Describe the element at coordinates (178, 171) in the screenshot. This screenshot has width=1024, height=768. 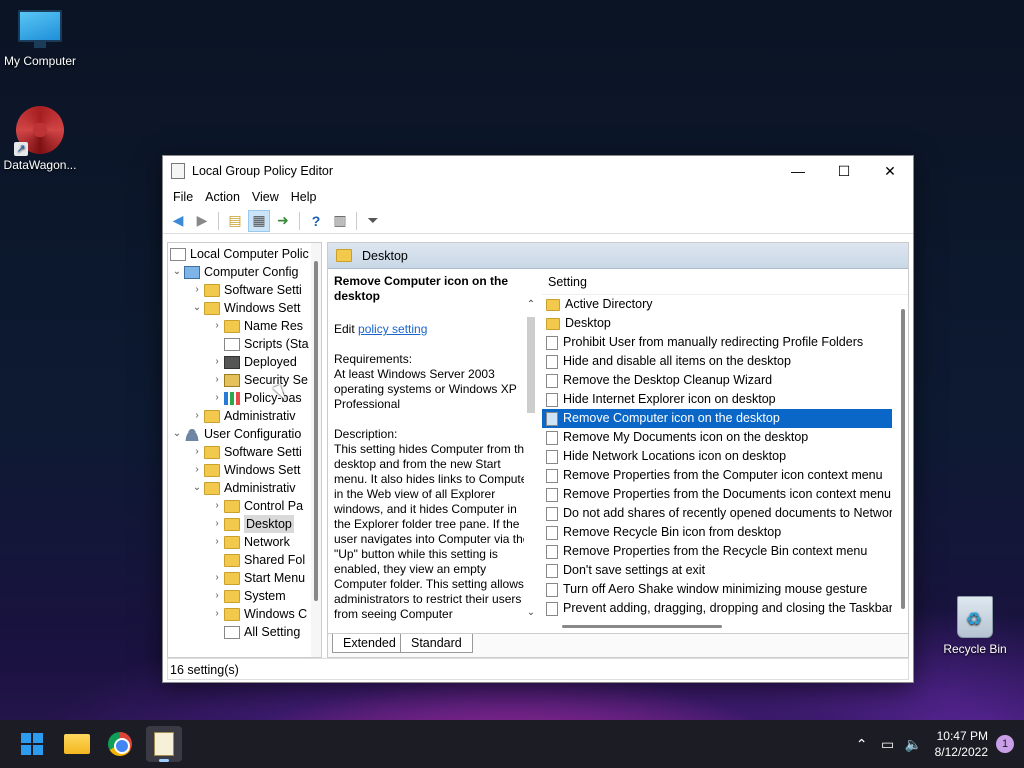
I see `app-icon` at that location.